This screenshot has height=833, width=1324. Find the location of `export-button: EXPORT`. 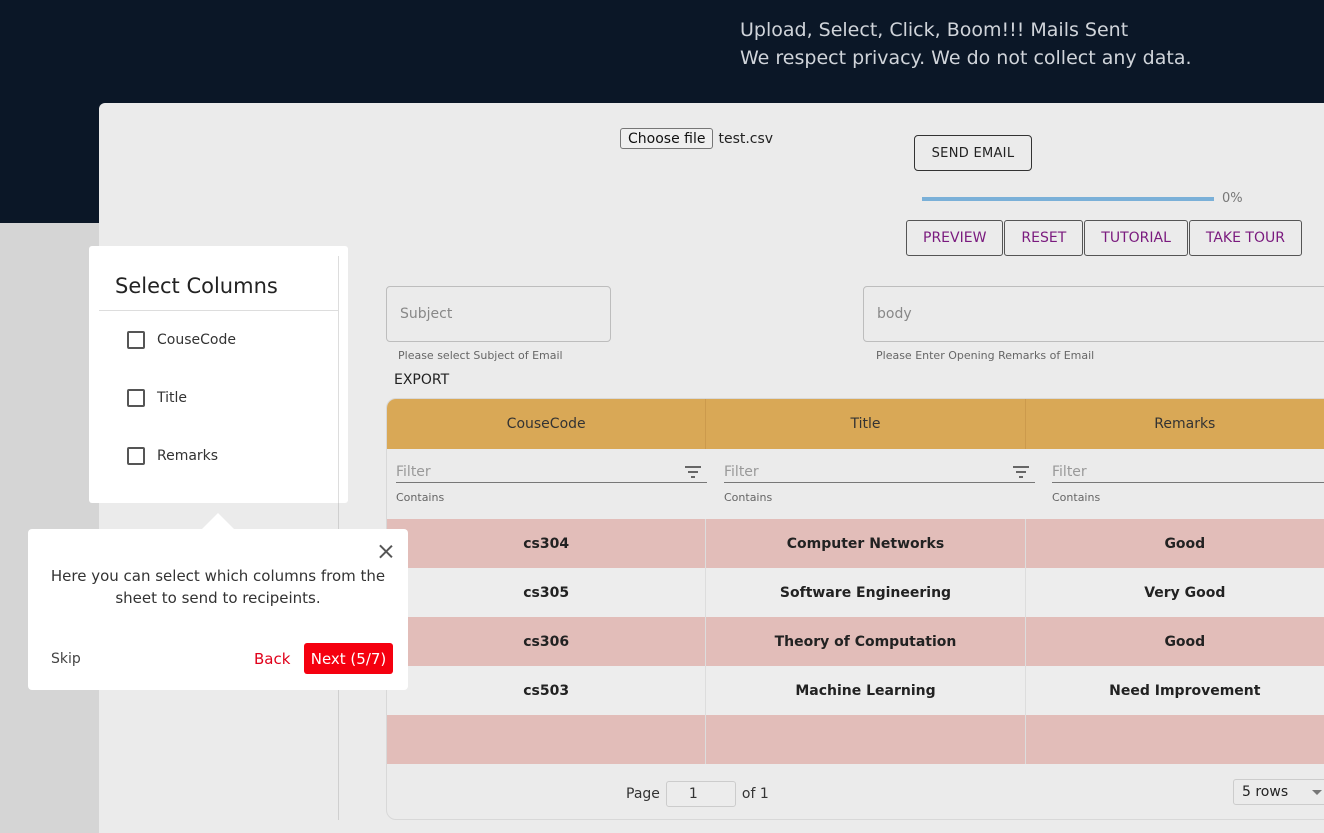

export-button: EXPORT is located at coordinates (421, 380).